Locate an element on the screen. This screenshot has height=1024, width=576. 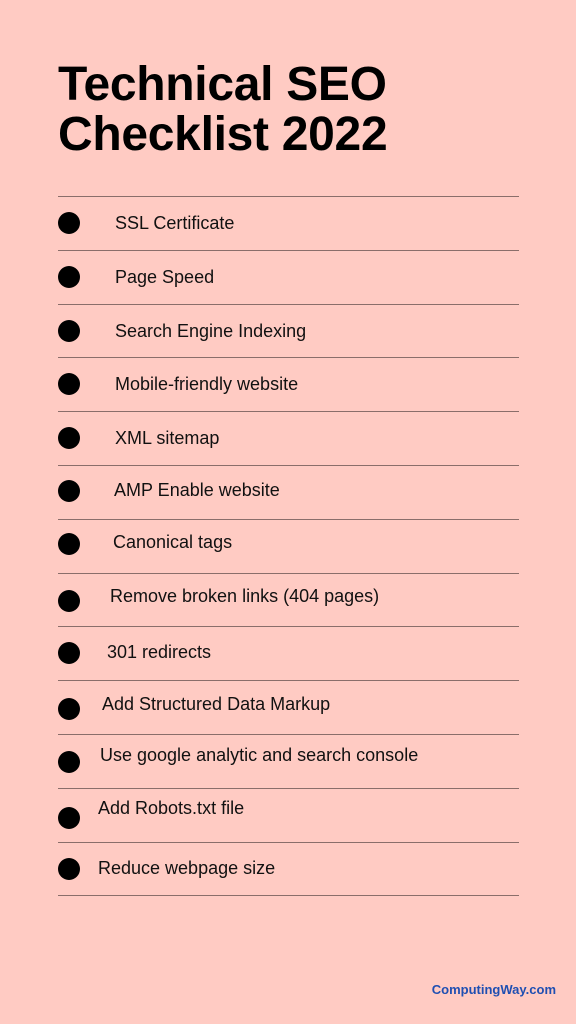
page-title: Technical SEO Checklist 2022 is located at coordinates (223, 109).